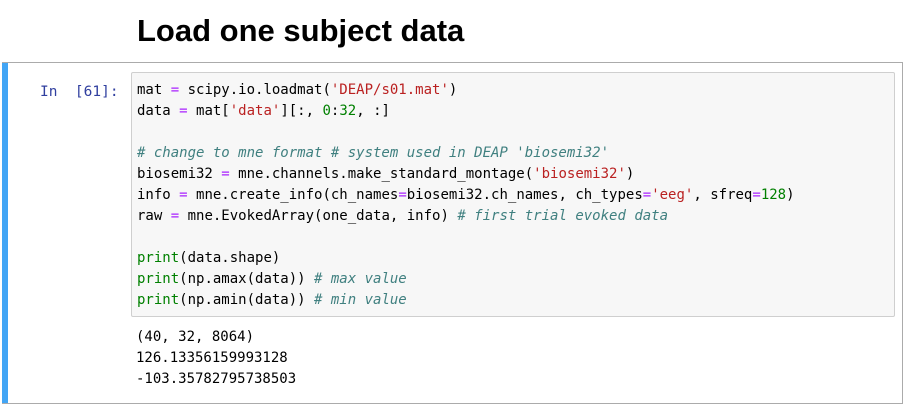 This screenshot has height=409, width=906. I want to click on output-line: (40, 32, 8064), so click(195, 337).